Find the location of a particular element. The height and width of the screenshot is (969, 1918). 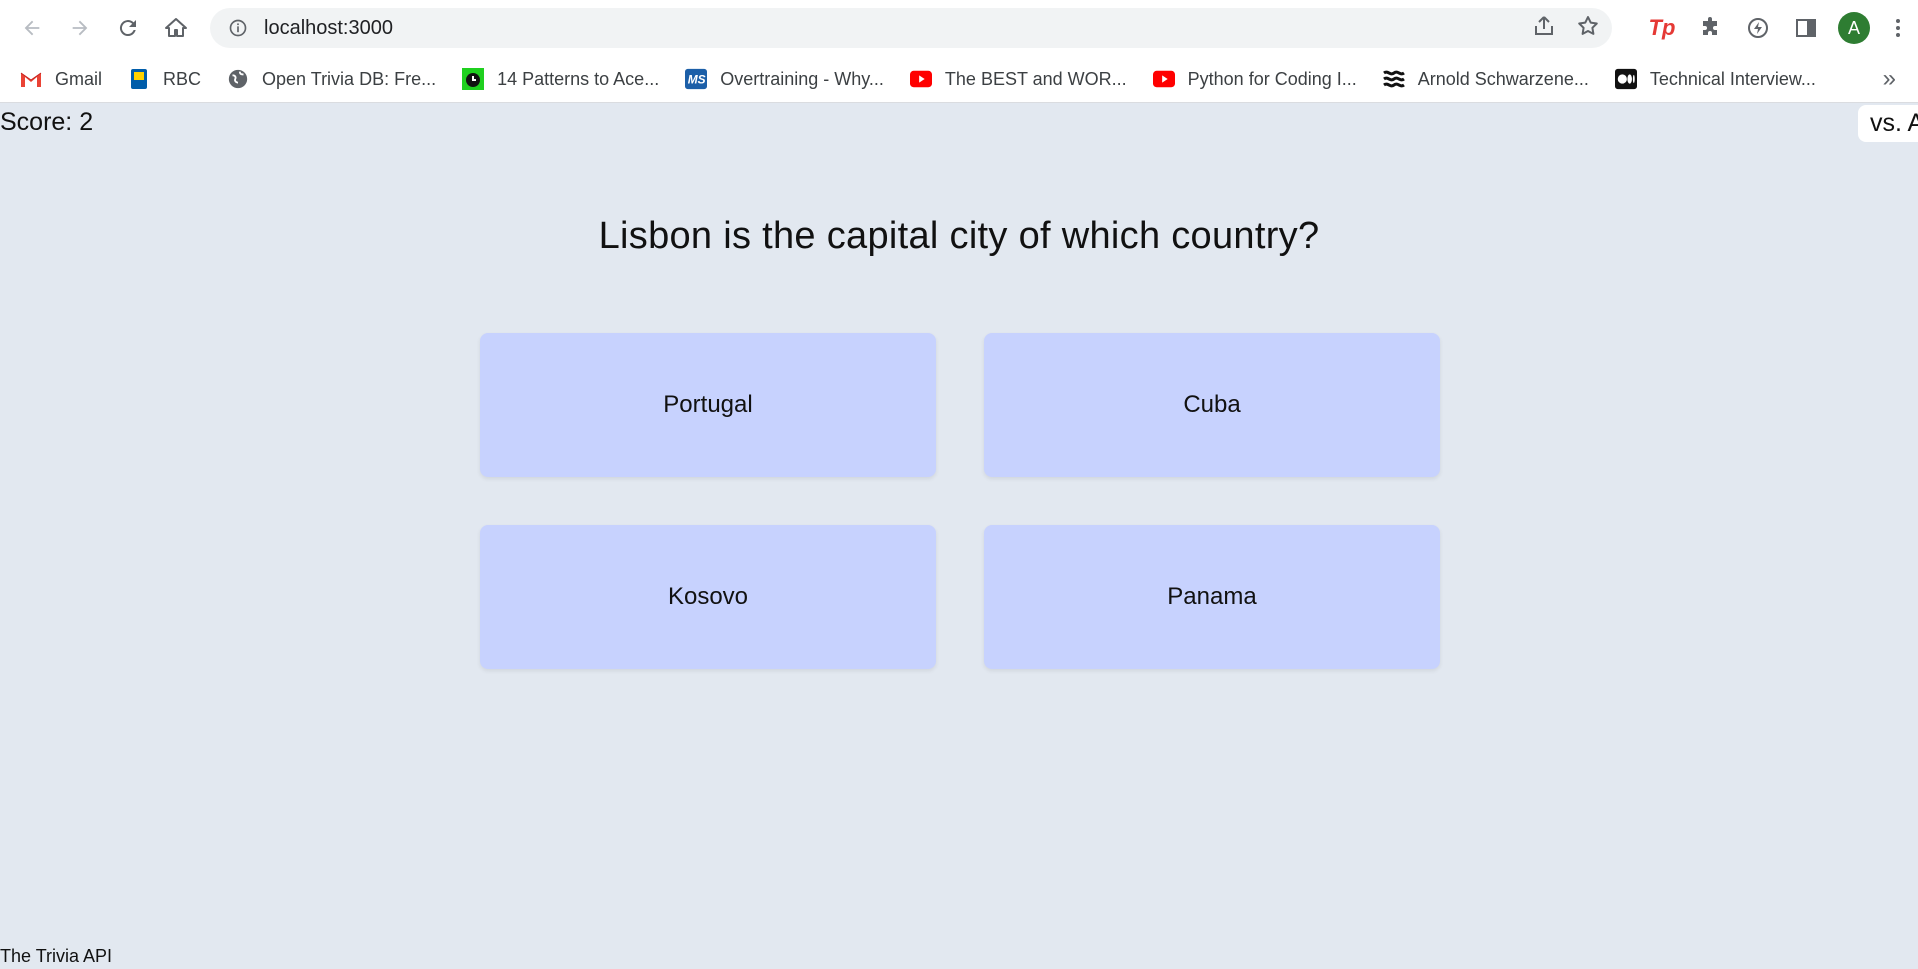

forward-button is located at coordinates (80, 28).